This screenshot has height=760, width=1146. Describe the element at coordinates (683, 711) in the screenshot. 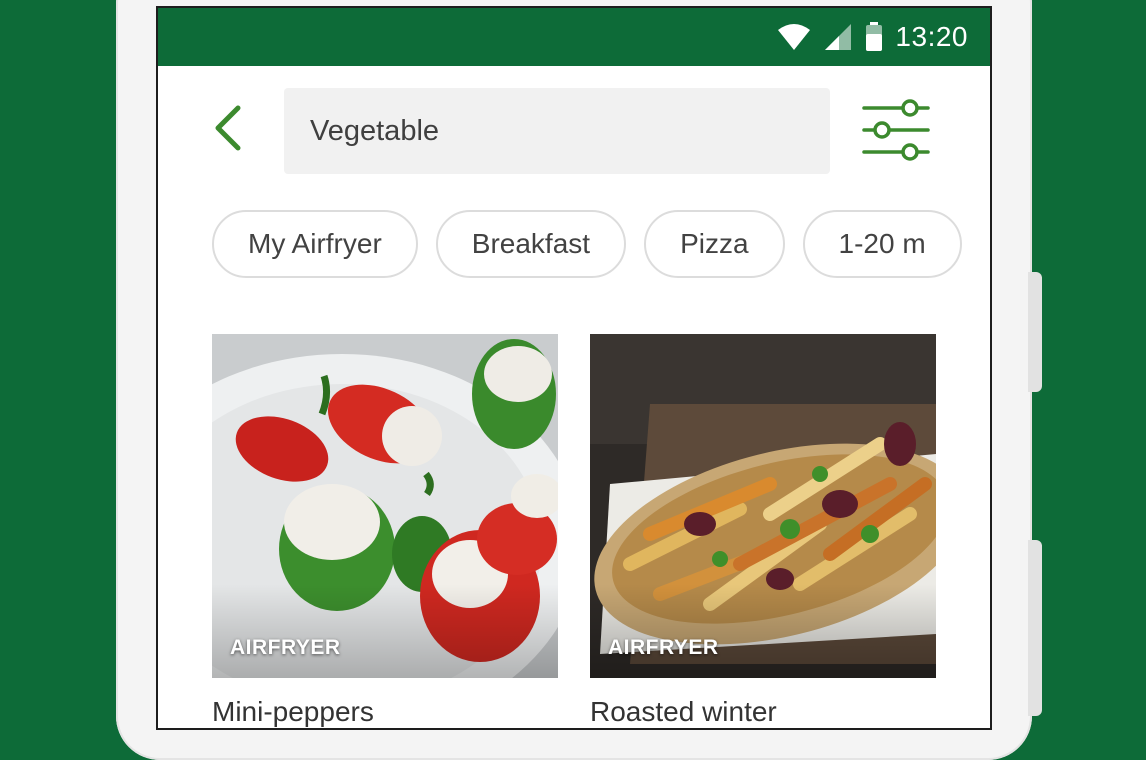

I see `recipe-title: Roasted winter` at that location.